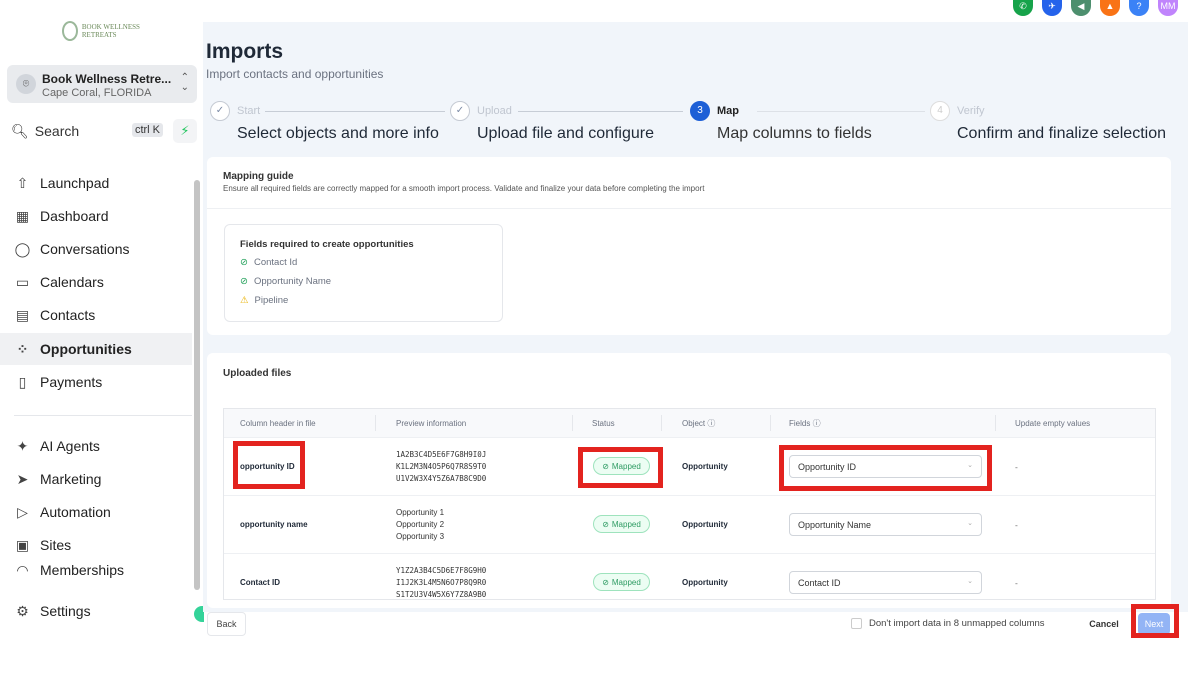  Describe the element at coordinates (96, 446) in the screenshot. I see `sidebar-item-ai-agents: ✦ AI Agents` at that location.